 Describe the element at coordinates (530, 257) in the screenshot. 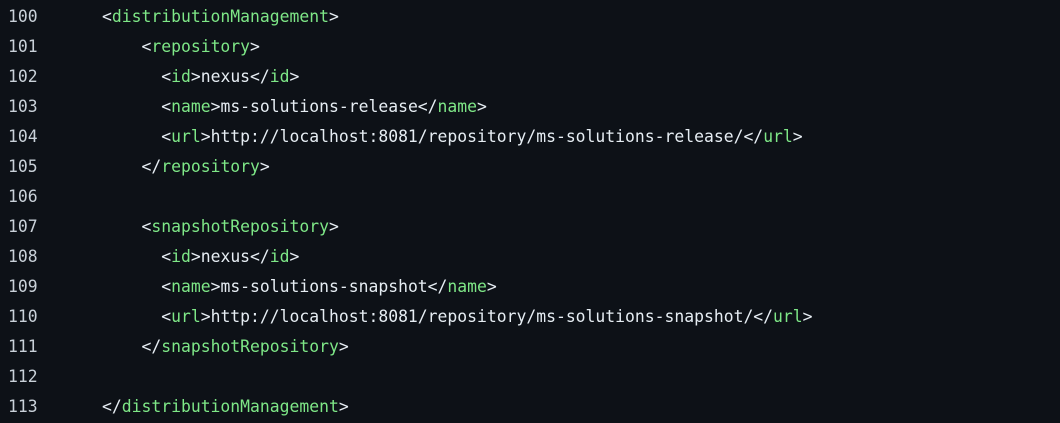

I see `code-line: 108 <id>nexus</id>` at that location.